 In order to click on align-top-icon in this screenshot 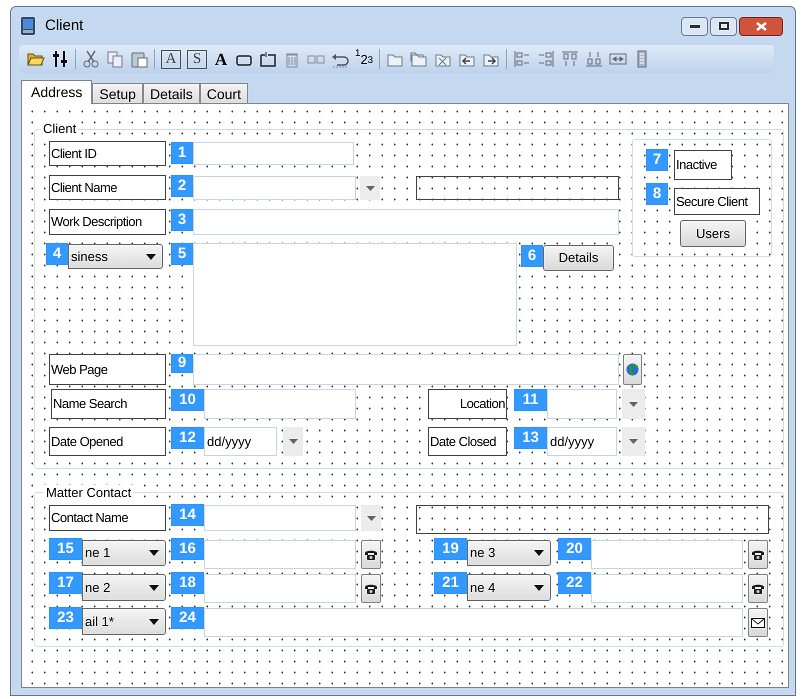, I will do `click(570, 59)`.